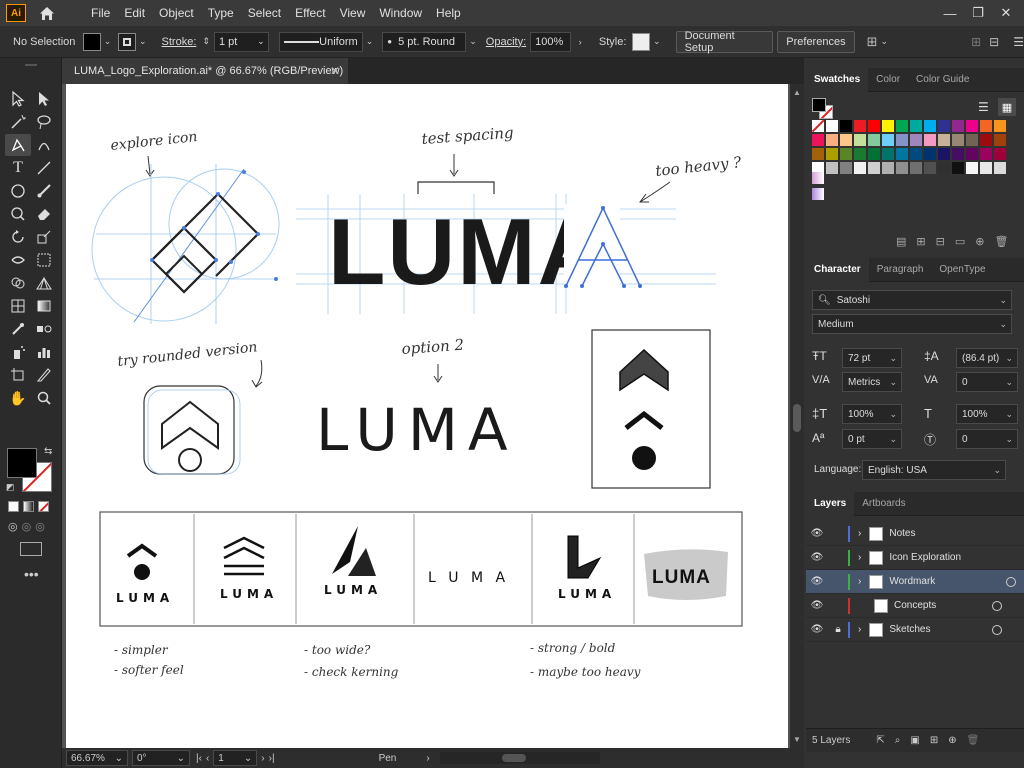 Image resolution: width=1024 pixels, height=768 pixels. I want to click on draw-normal-icon: ◎, so click(13, 526).